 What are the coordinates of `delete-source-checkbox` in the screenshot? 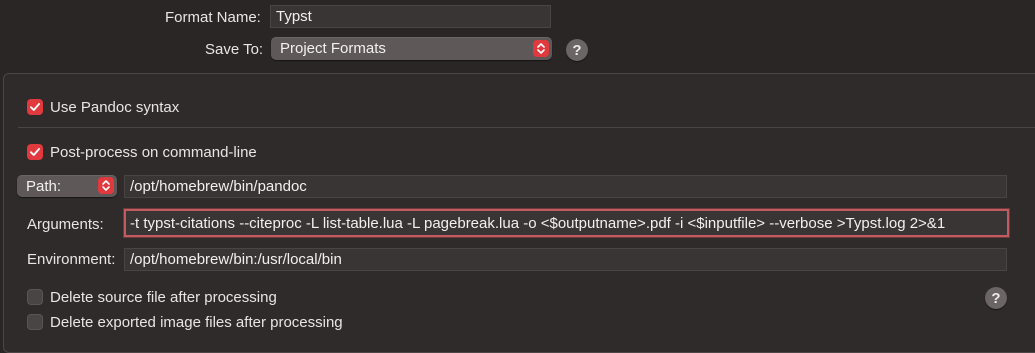 It's located at (35, 297).